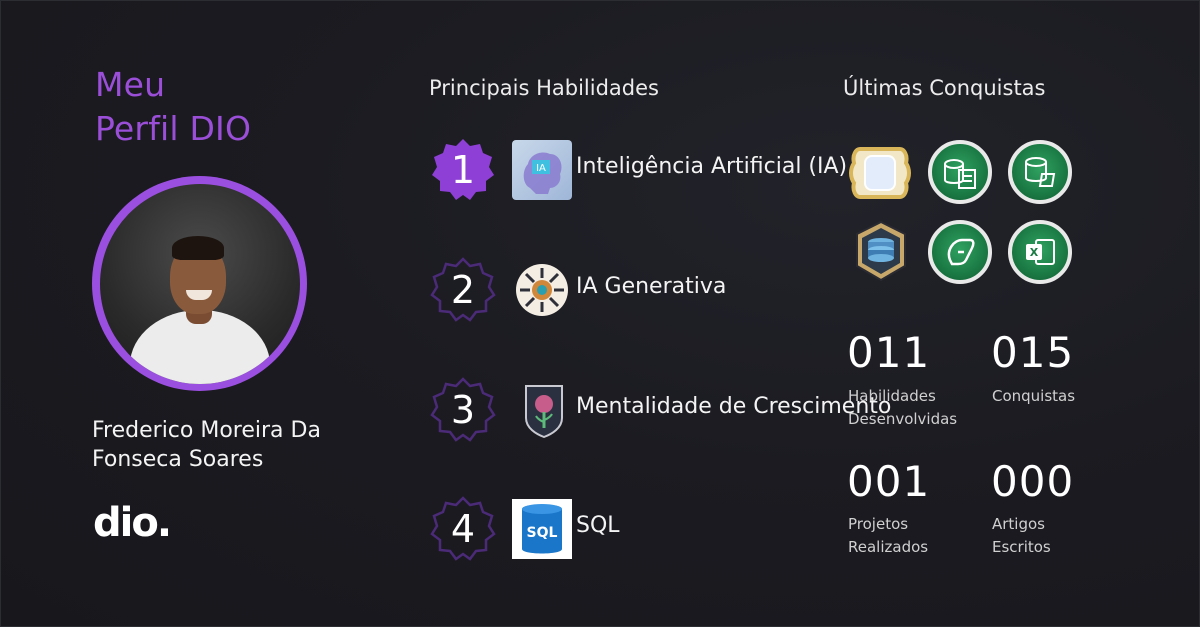 The image size is (1200, 627). I want to click on copilot-icon, so click(960, 252).